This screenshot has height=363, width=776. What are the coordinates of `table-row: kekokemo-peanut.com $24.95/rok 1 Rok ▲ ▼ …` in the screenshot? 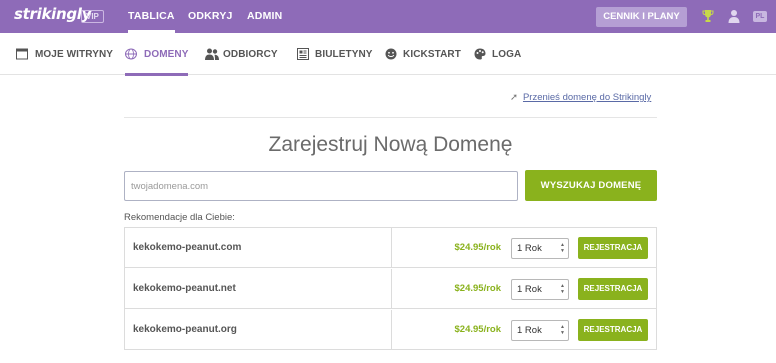 It's located at (390, 248).